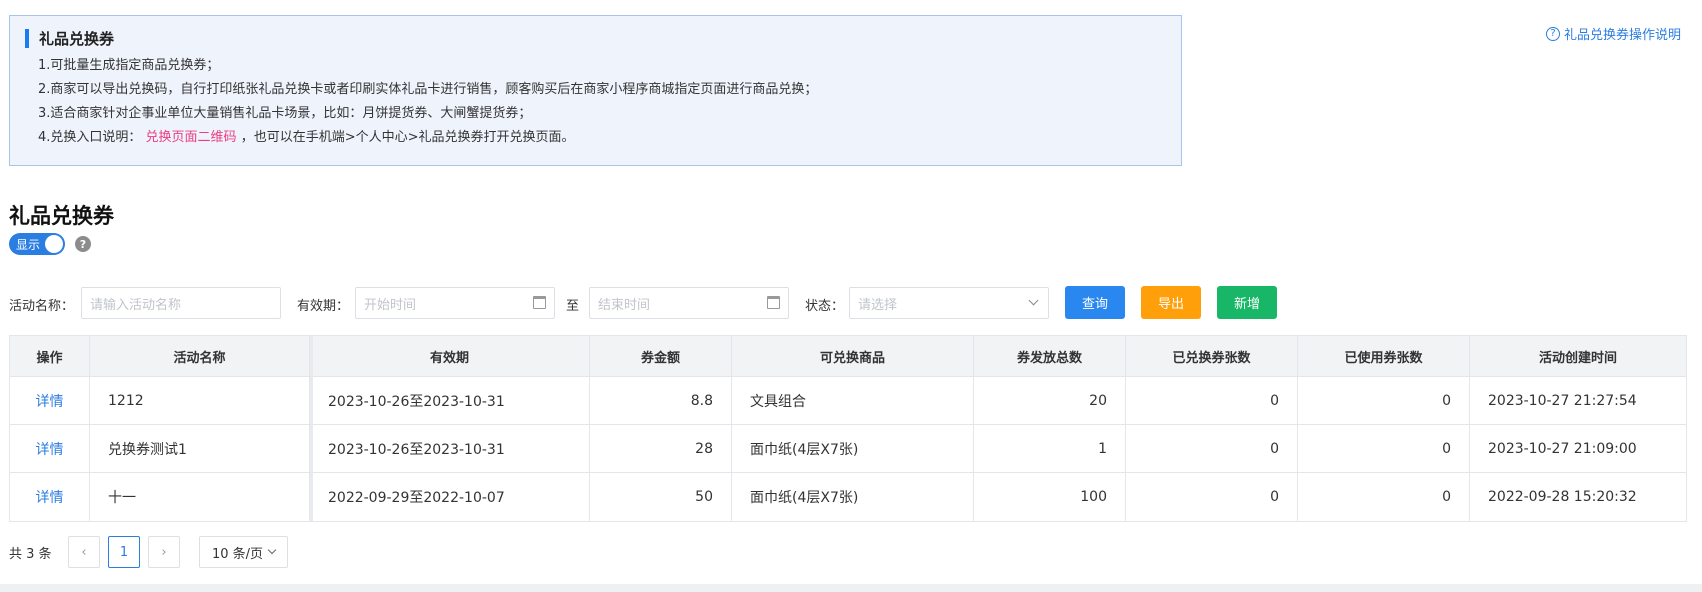 The image size is (1702, 592). What do you see at coordinates (1212, 356) in the screenshot?
I see `col-header-redeemed: 已兑换券张数` at bounding box center [1212, 356].